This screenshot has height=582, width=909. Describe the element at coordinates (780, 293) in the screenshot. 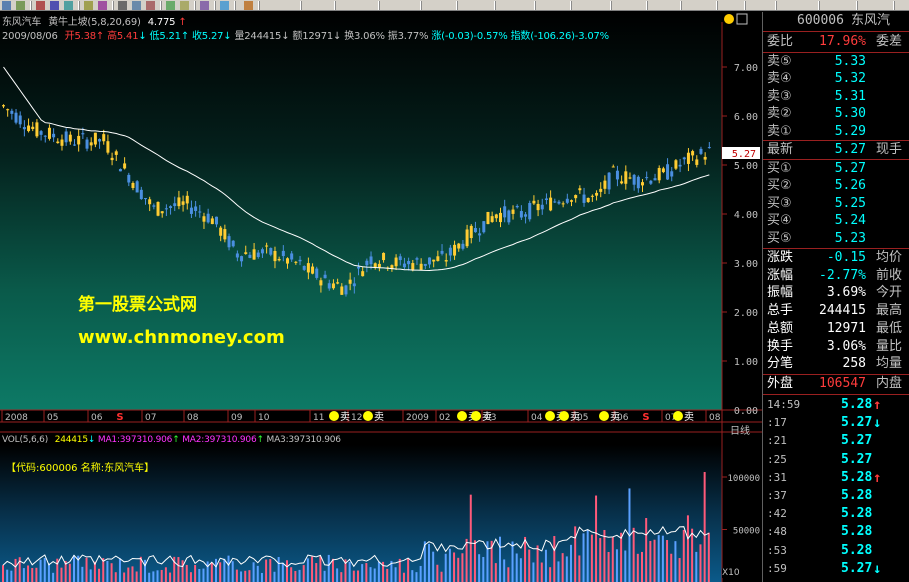

I see `stat-label: 振幅` at that location.